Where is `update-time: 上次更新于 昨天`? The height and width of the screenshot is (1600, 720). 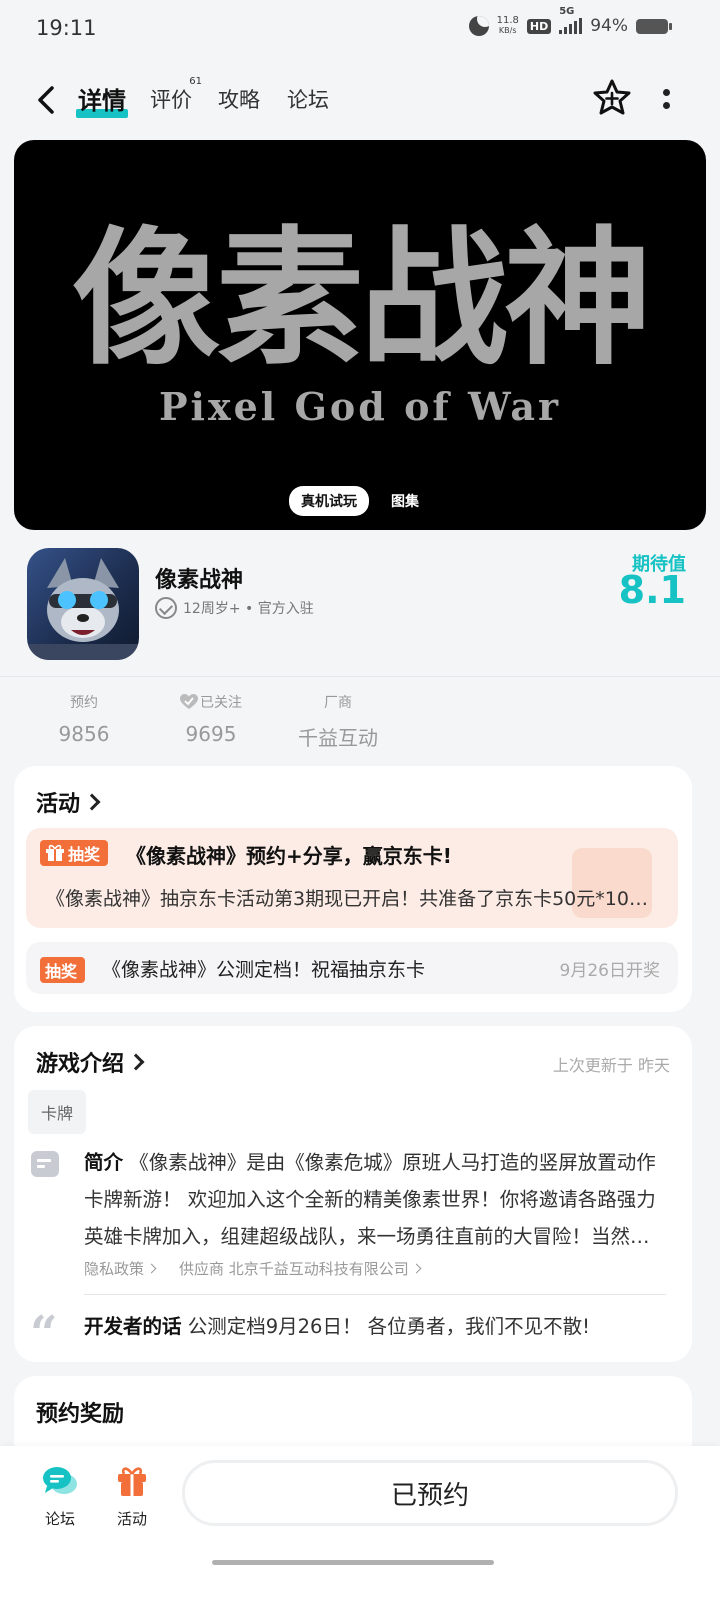 update-time: 上次更新于 昨天 is located at coordinates (611, 1065).